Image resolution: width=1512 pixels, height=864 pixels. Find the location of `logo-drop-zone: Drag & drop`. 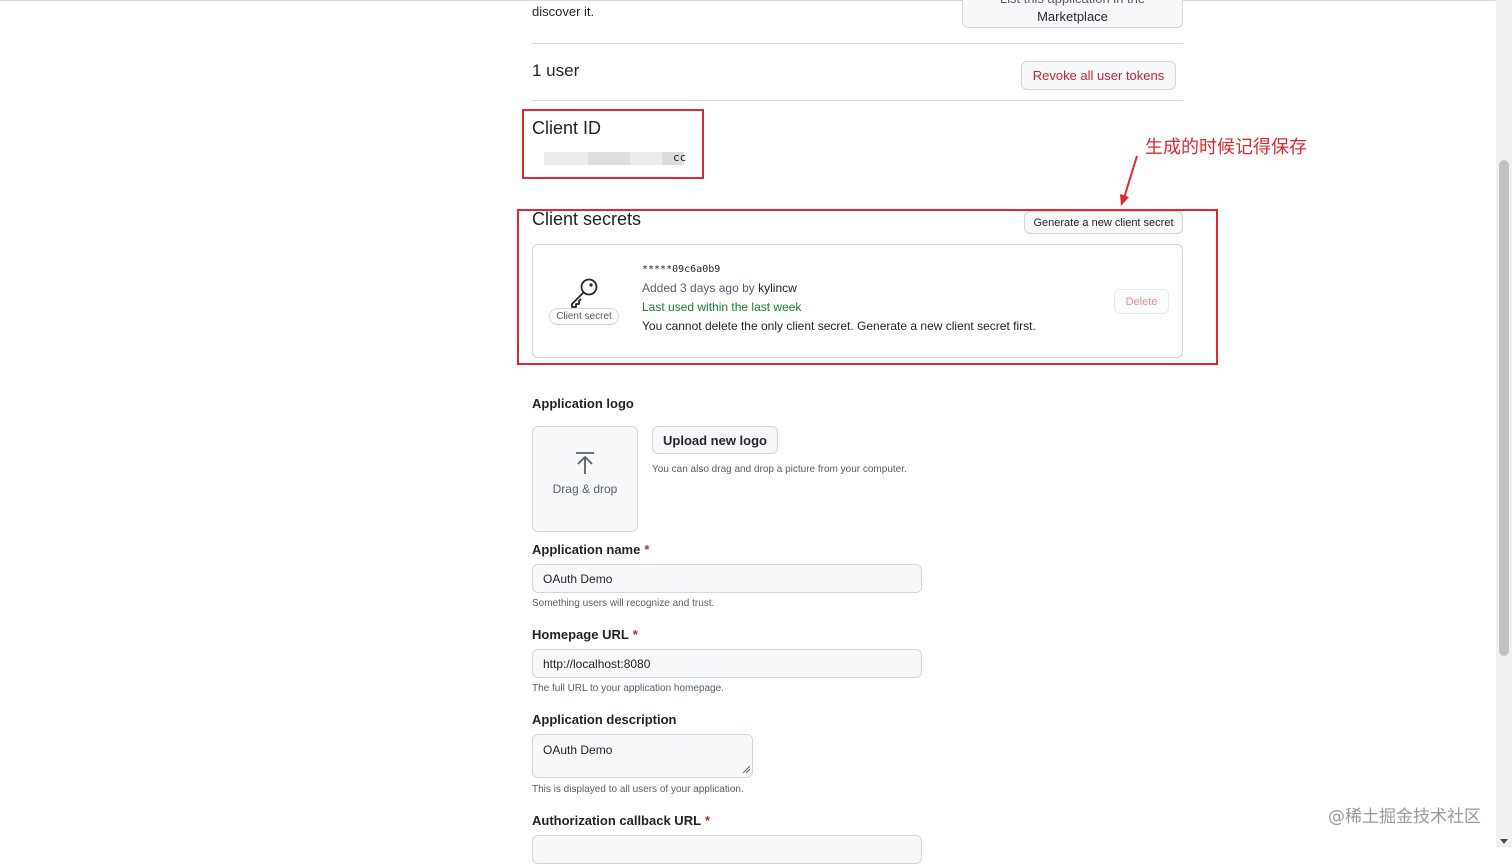

logo-drop-zone: Drag & drop is located at coordinates (585, 479).